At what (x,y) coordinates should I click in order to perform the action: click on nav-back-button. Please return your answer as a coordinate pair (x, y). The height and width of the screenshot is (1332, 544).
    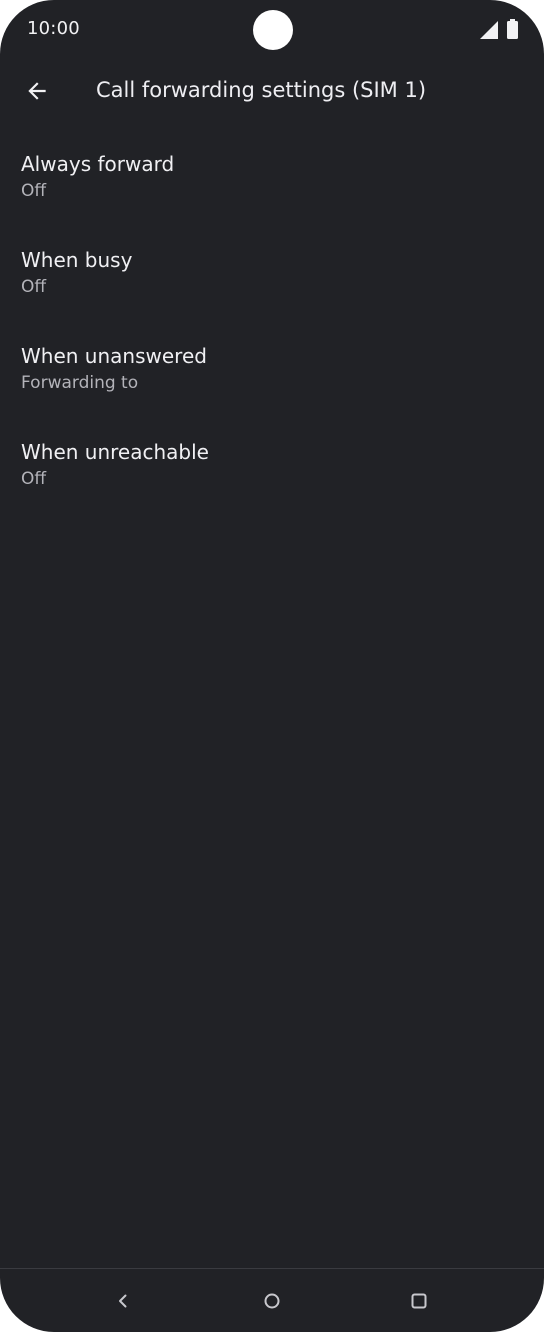
    Looking at the image, I should click on (123, 1301).